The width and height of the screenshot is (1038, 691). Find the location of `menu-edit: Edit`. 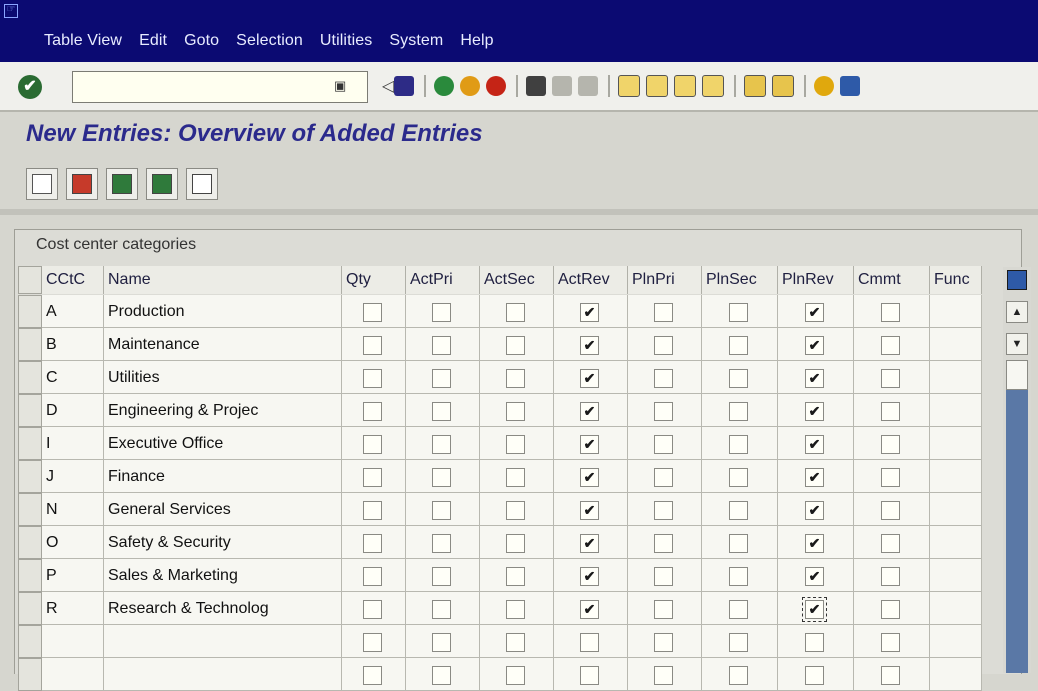

menu-edit: Edit is located at coordinates (153, 41).